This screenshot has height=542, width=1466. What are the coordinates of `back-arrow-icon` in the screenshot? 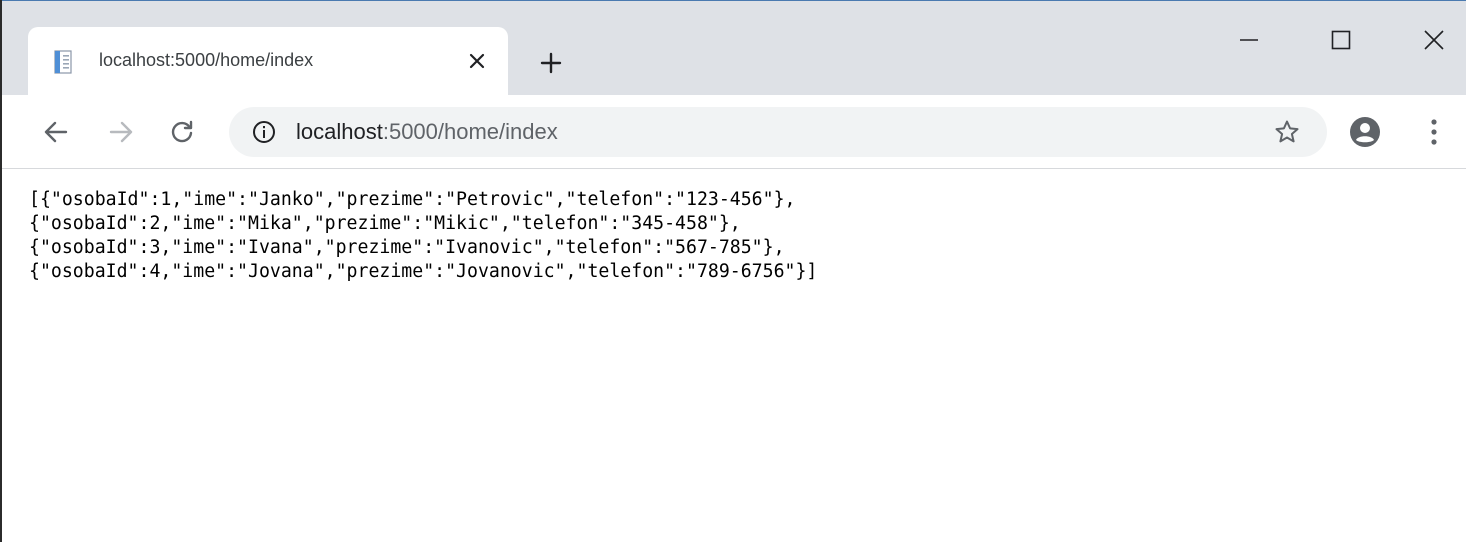 It's located at (56, 132).